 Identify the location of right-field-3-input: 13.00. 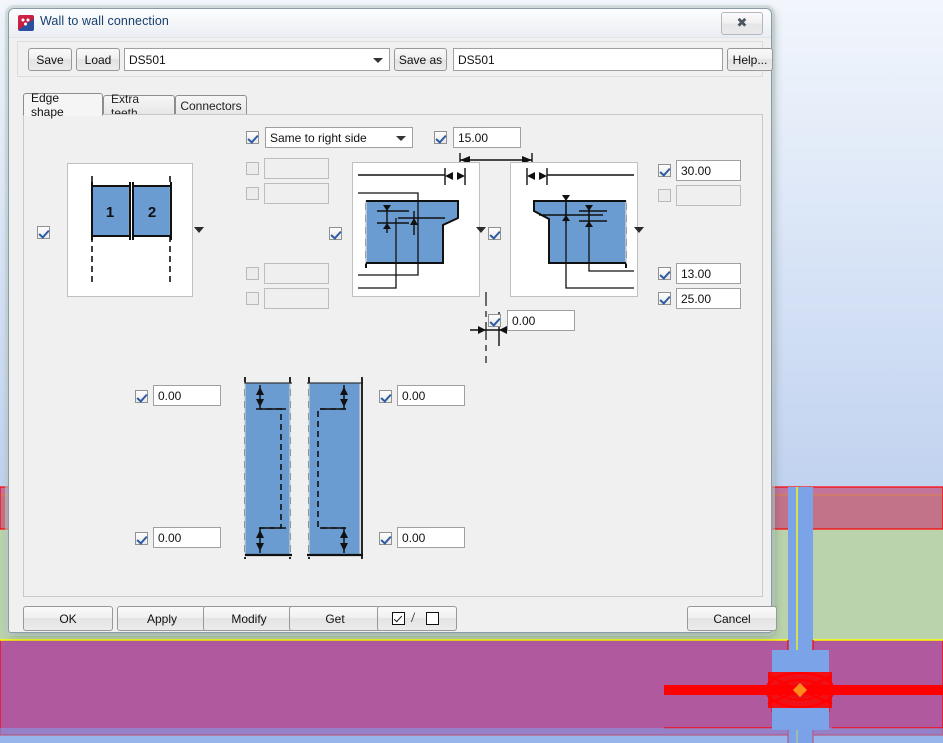
(708, 273).